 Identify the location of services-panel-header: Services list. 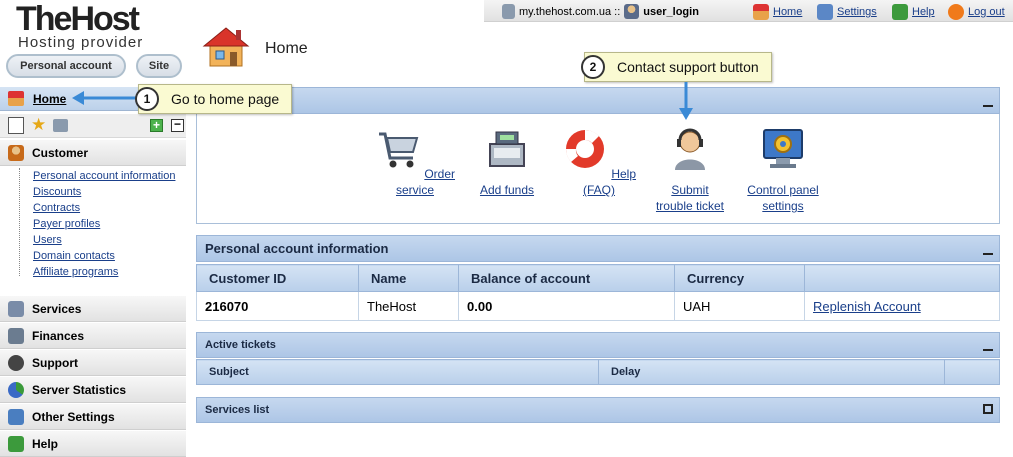
(598, 410).